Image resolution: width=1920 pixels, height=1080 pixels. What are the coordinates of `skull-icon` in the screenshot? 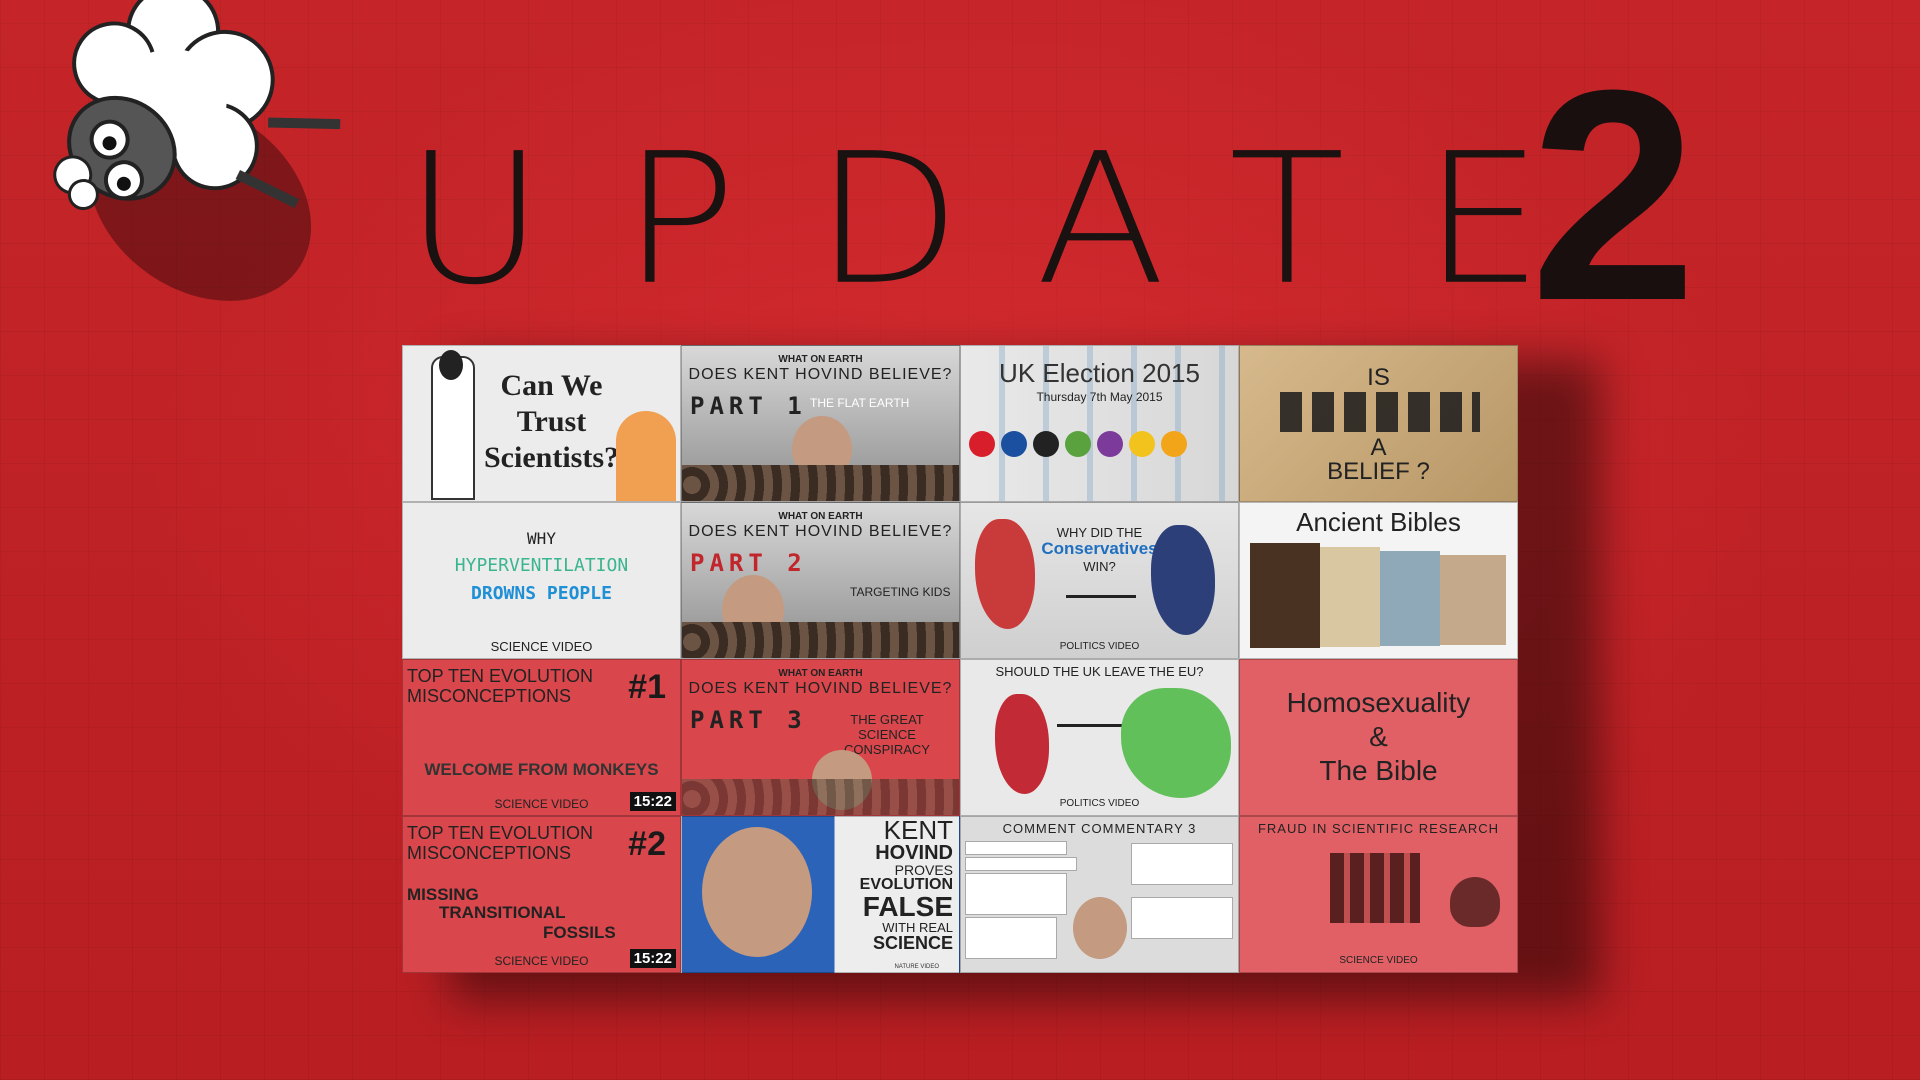 It's located at (1475, 902).